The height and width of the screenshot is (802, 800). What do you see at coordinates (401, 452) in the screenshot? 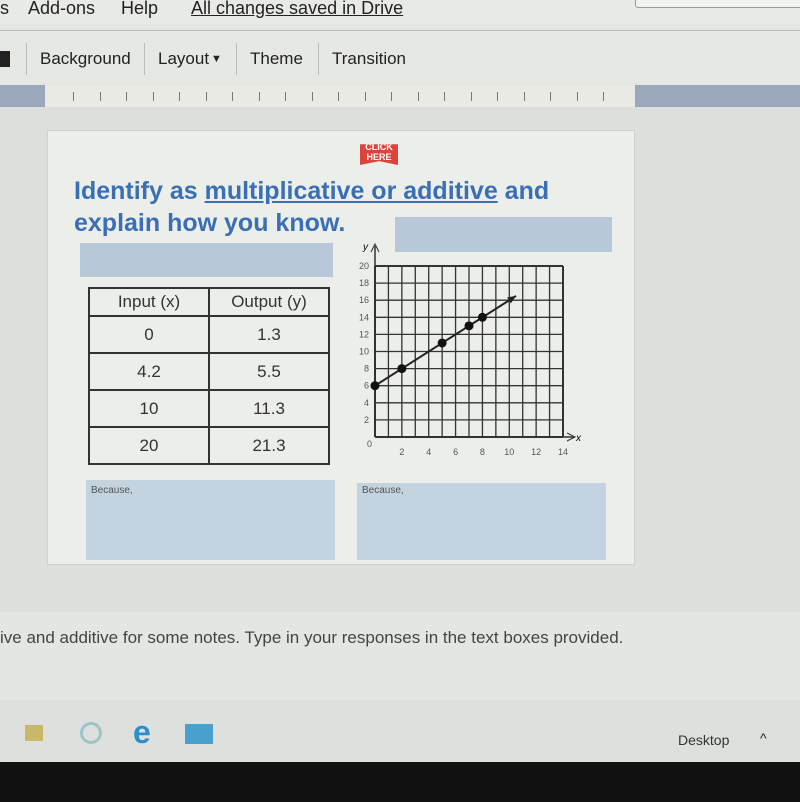
I see `x-tick-label: 2` at bounding box center [401, 452].